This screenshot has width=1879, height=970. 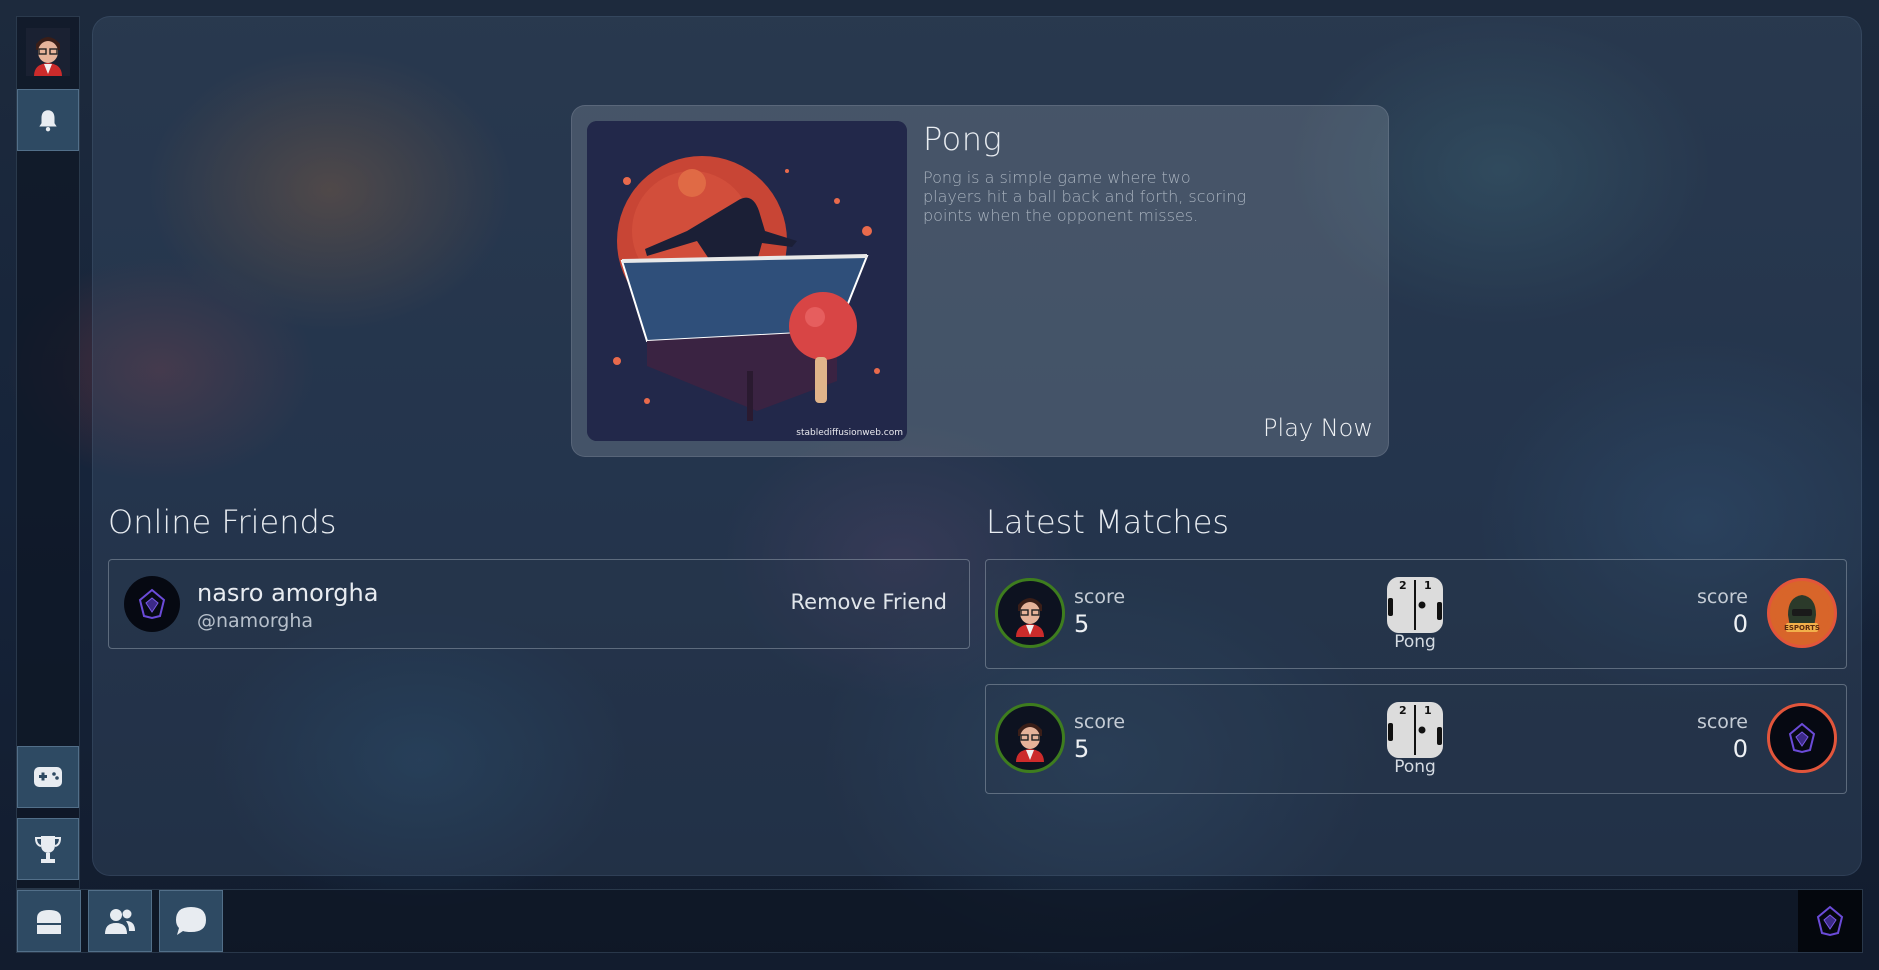 What do you see at coordinates (1318, 428) in the screenshot?
I see `play-now-button: Play Now` at bounding box center [1318, 428].